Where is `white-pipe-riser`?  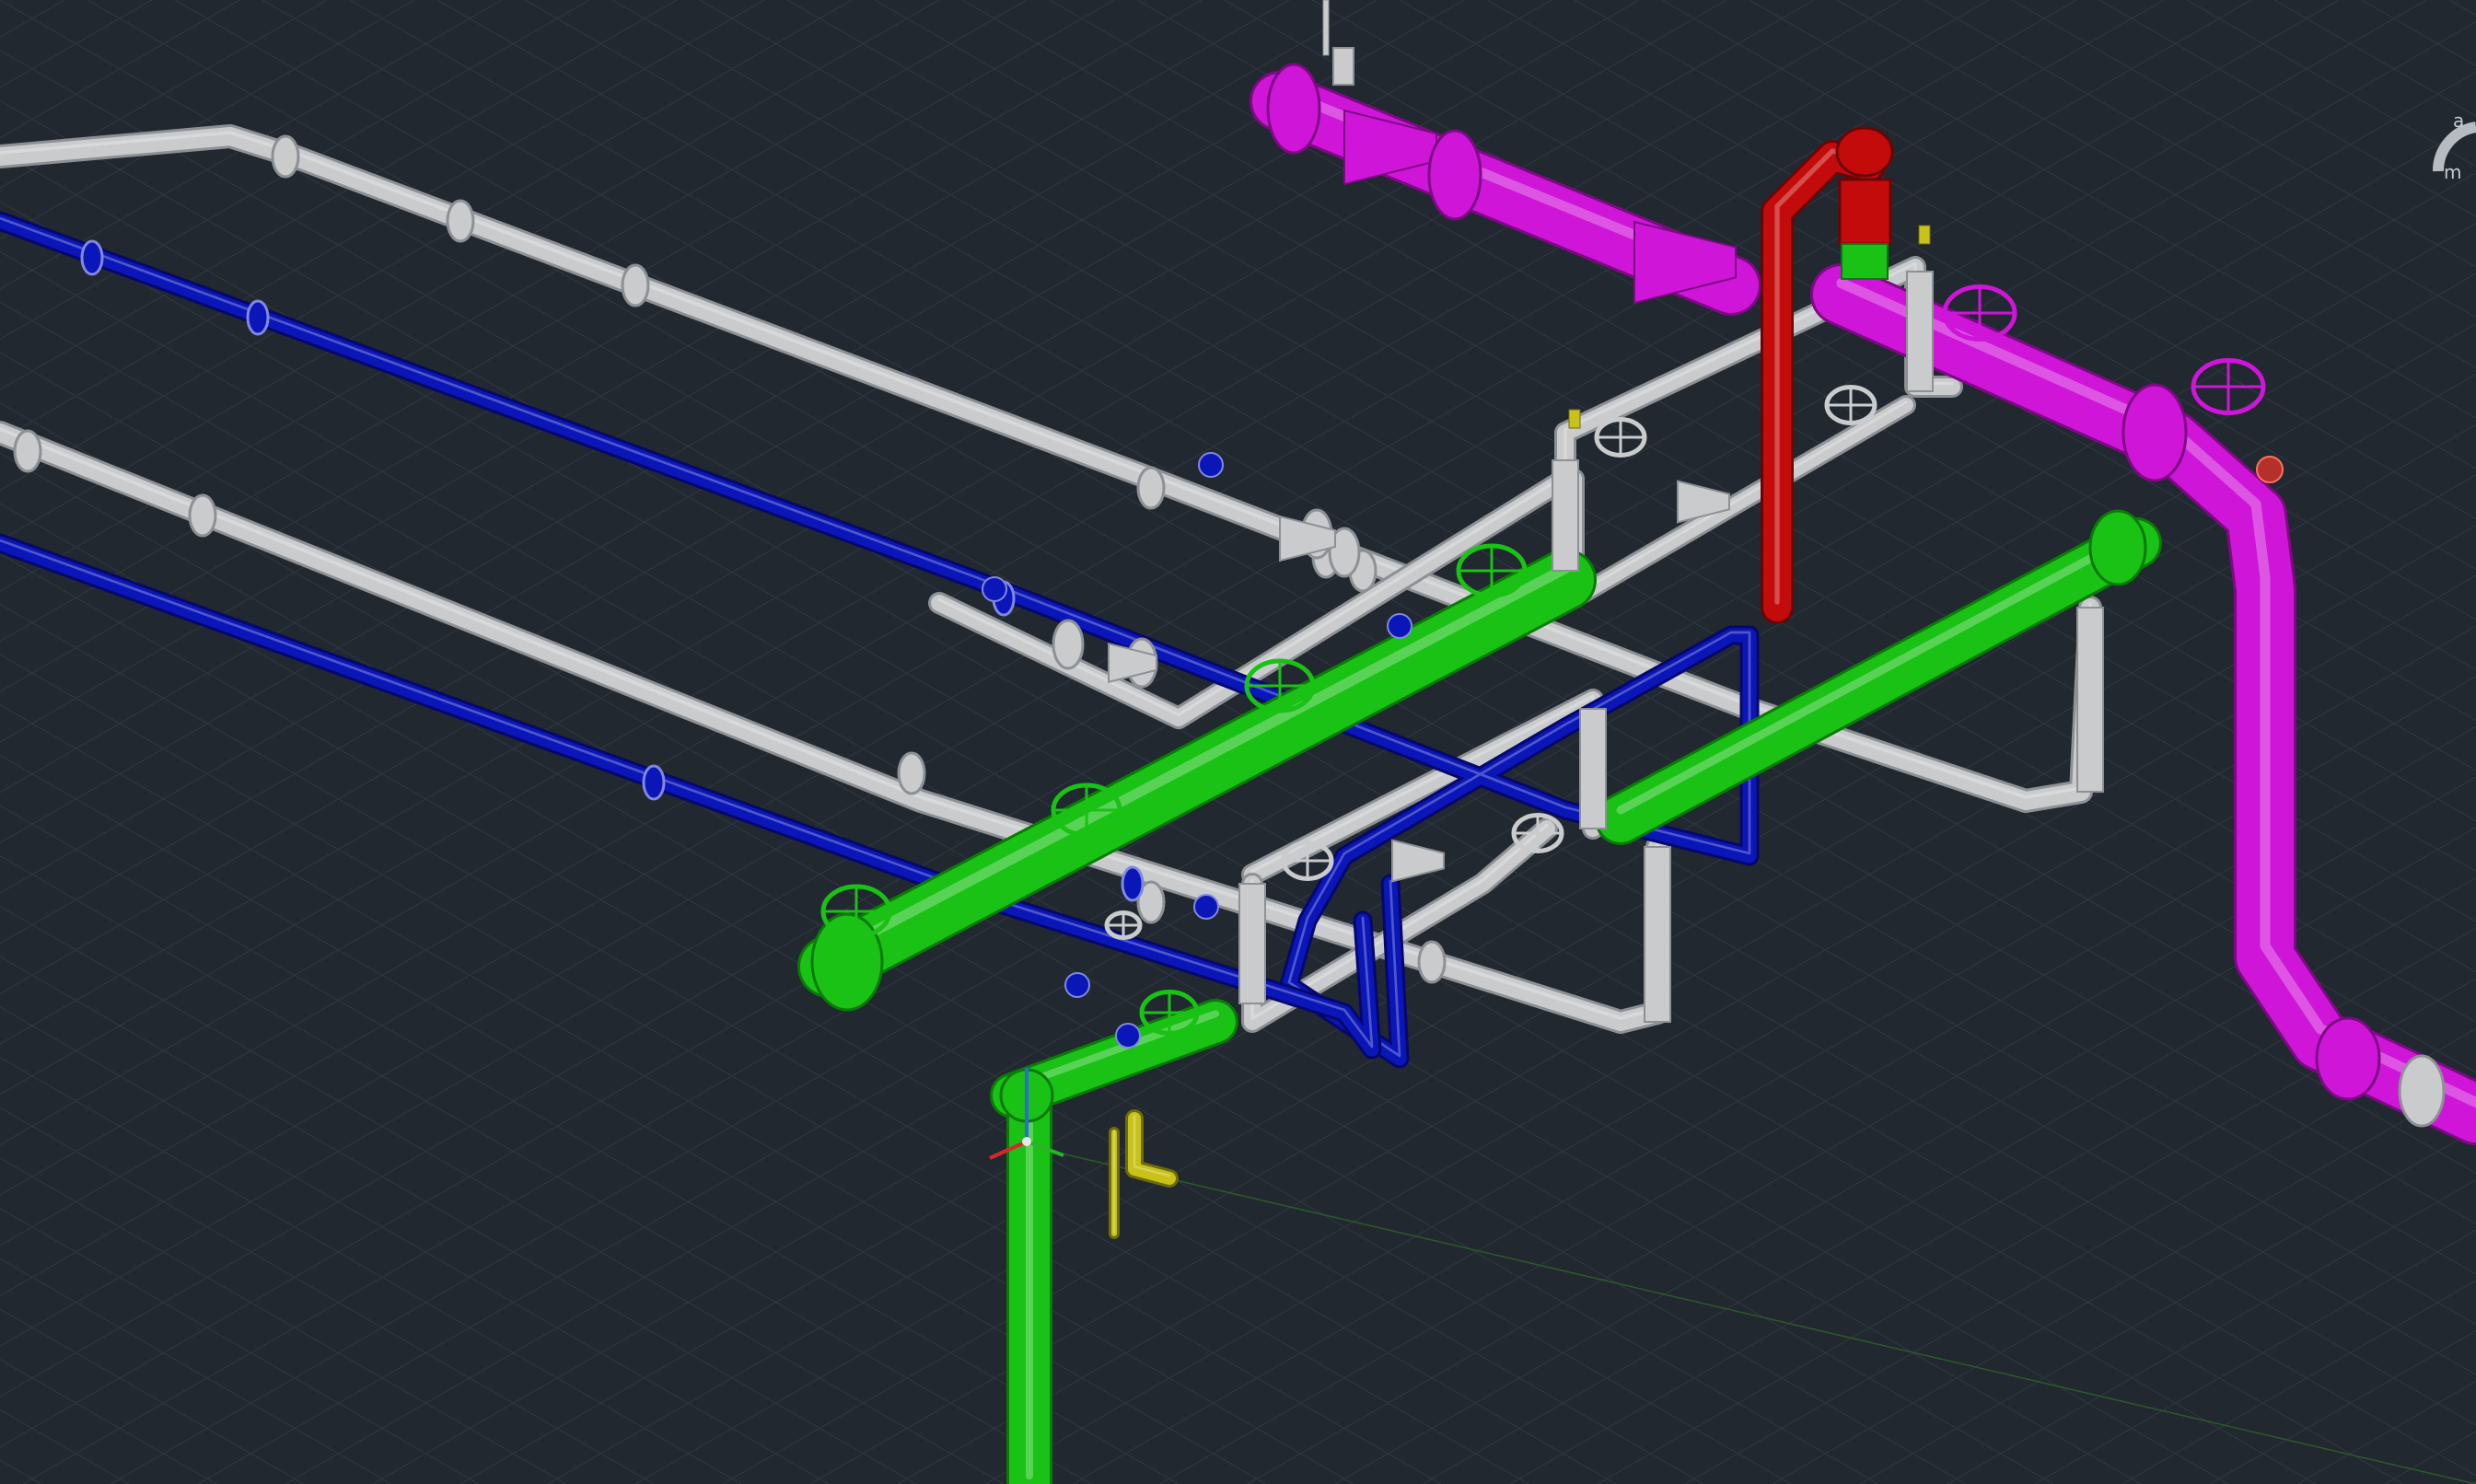 white-pipe-riser is located at coordinates (1740, 502).